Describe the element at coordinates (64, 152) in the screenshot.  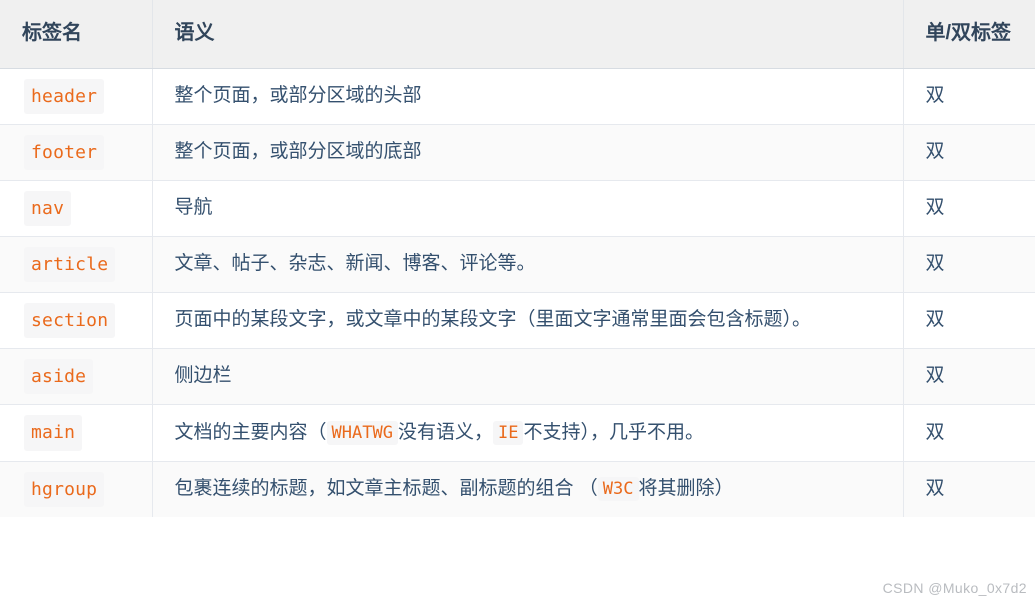
I see `tag-code-badge: footer` at that location.